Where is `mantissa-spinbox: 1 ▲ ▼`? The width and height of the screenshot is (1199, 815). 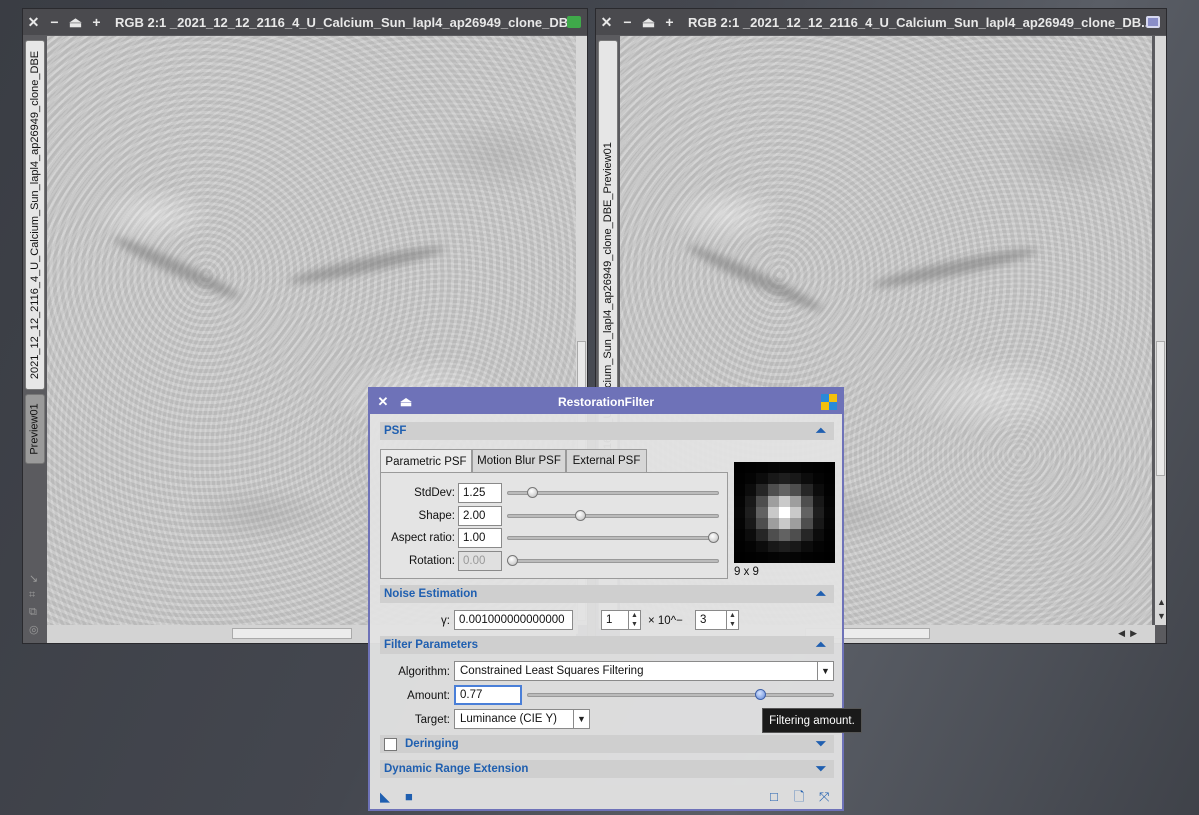 mantissa-spinbox: 1 ▲ ▼ is located at coordinates (621, 620).